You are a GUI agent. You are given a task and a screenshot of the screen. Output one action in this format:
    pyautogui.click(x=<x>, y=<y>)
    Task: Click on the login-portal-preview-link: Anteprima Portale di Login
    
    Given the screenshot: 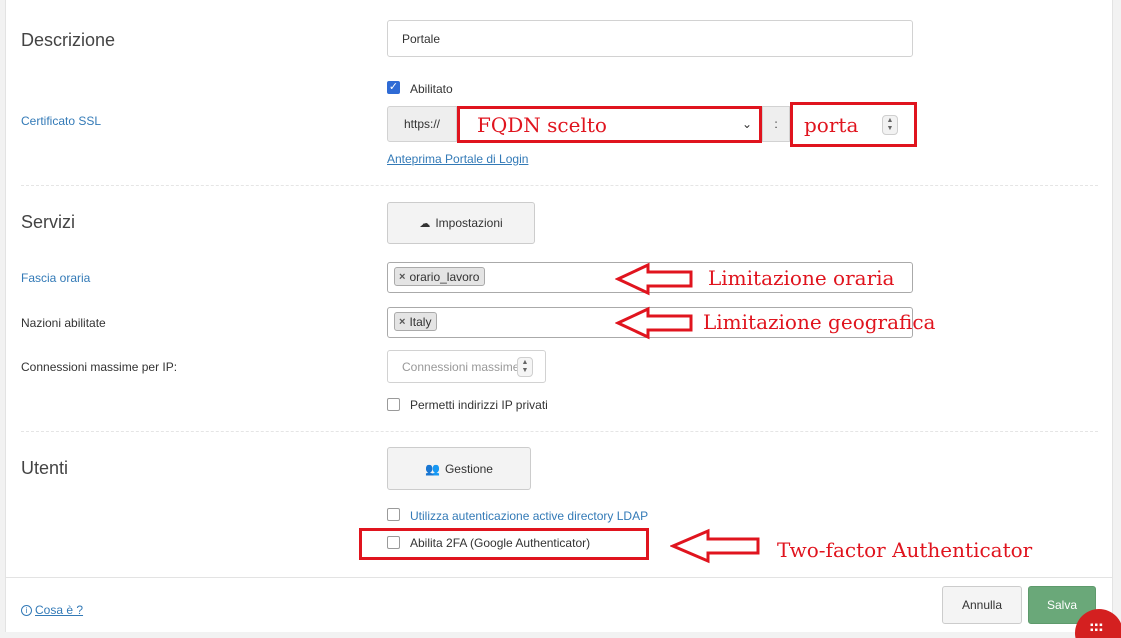 What is the action you would take?
    pyautogui.click(x=457, y=159)
    